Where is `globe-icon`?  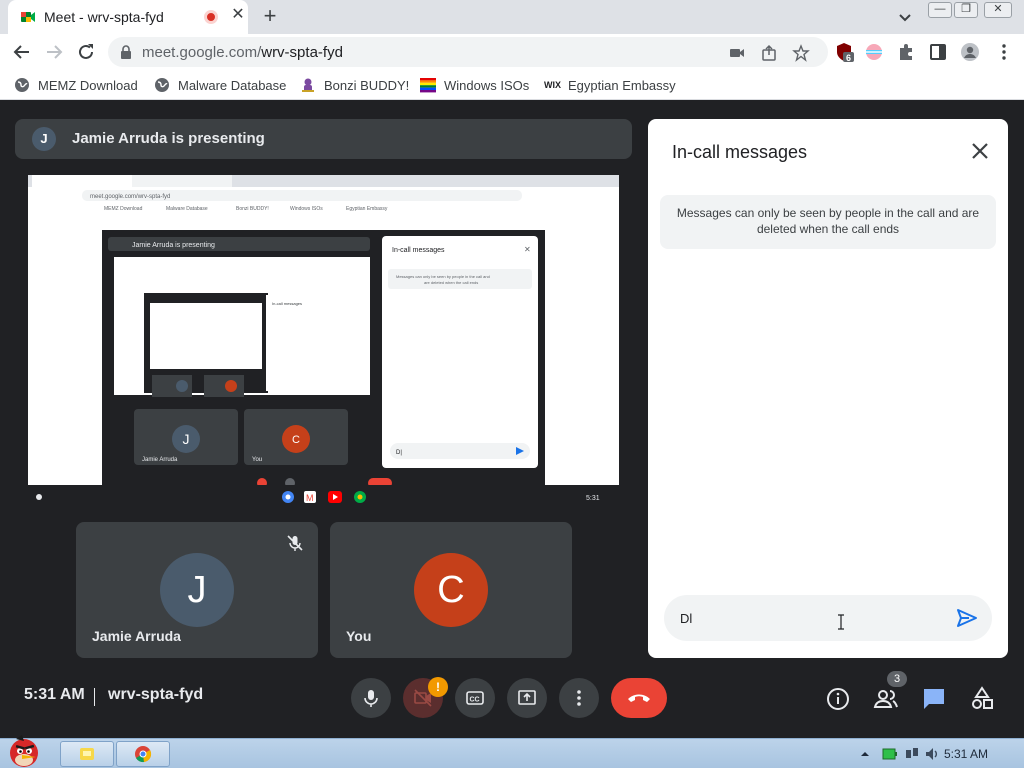 globe-icon is located at coordinates (162, 85).